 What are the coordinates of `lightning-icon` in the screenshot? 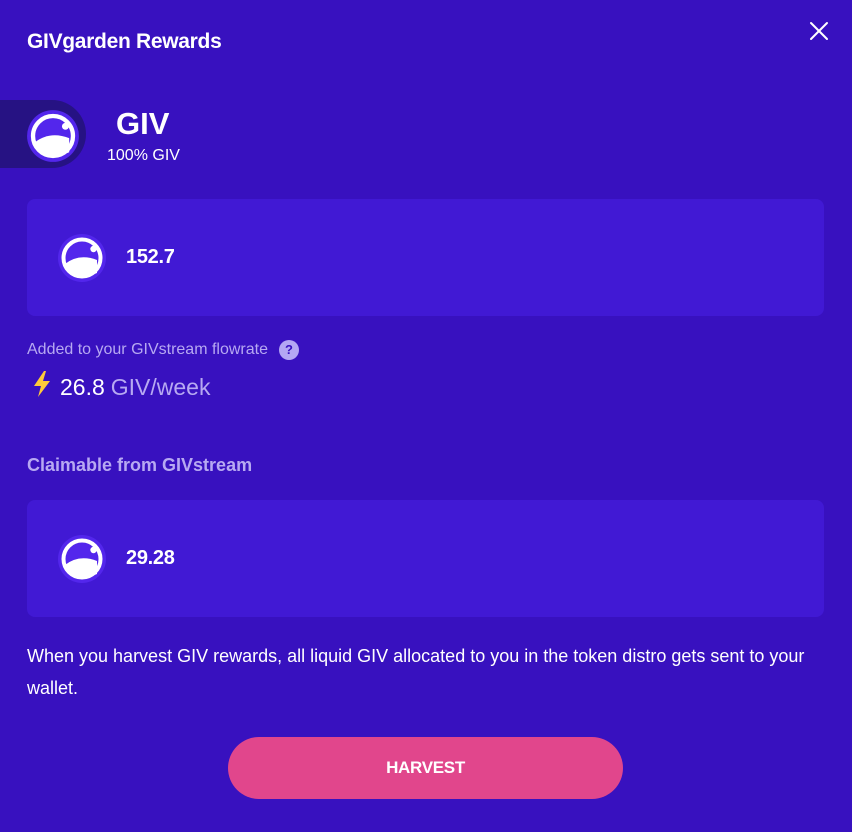 It's located at (42, 387).